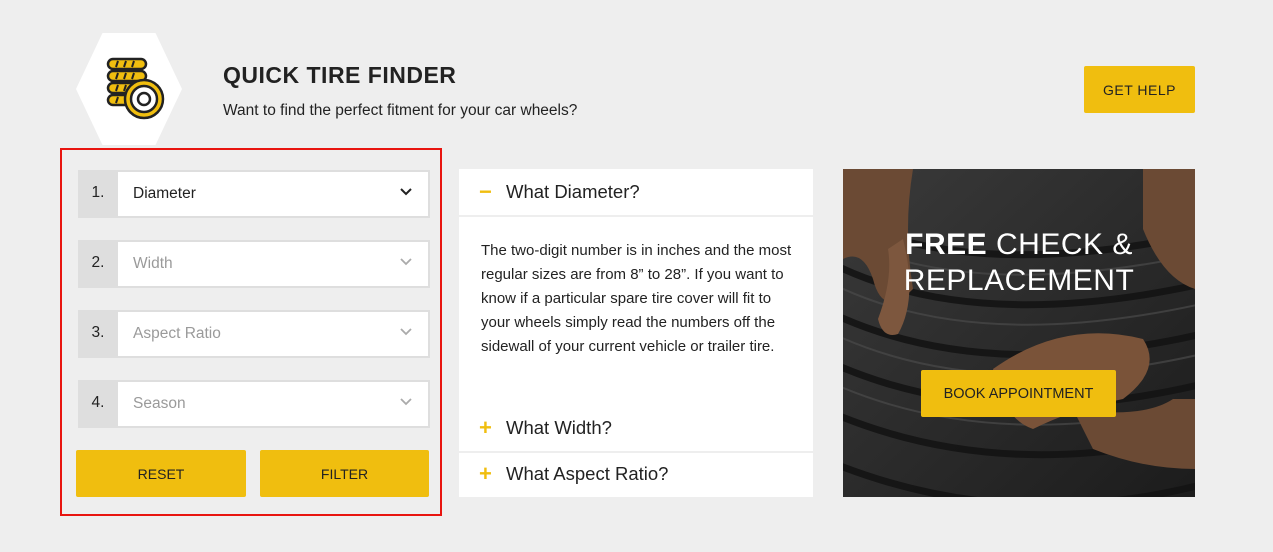  What do you see at coordinates (273, 404) in the screenshot?
I see `season-select: Season` at bounding box center [273, 404].